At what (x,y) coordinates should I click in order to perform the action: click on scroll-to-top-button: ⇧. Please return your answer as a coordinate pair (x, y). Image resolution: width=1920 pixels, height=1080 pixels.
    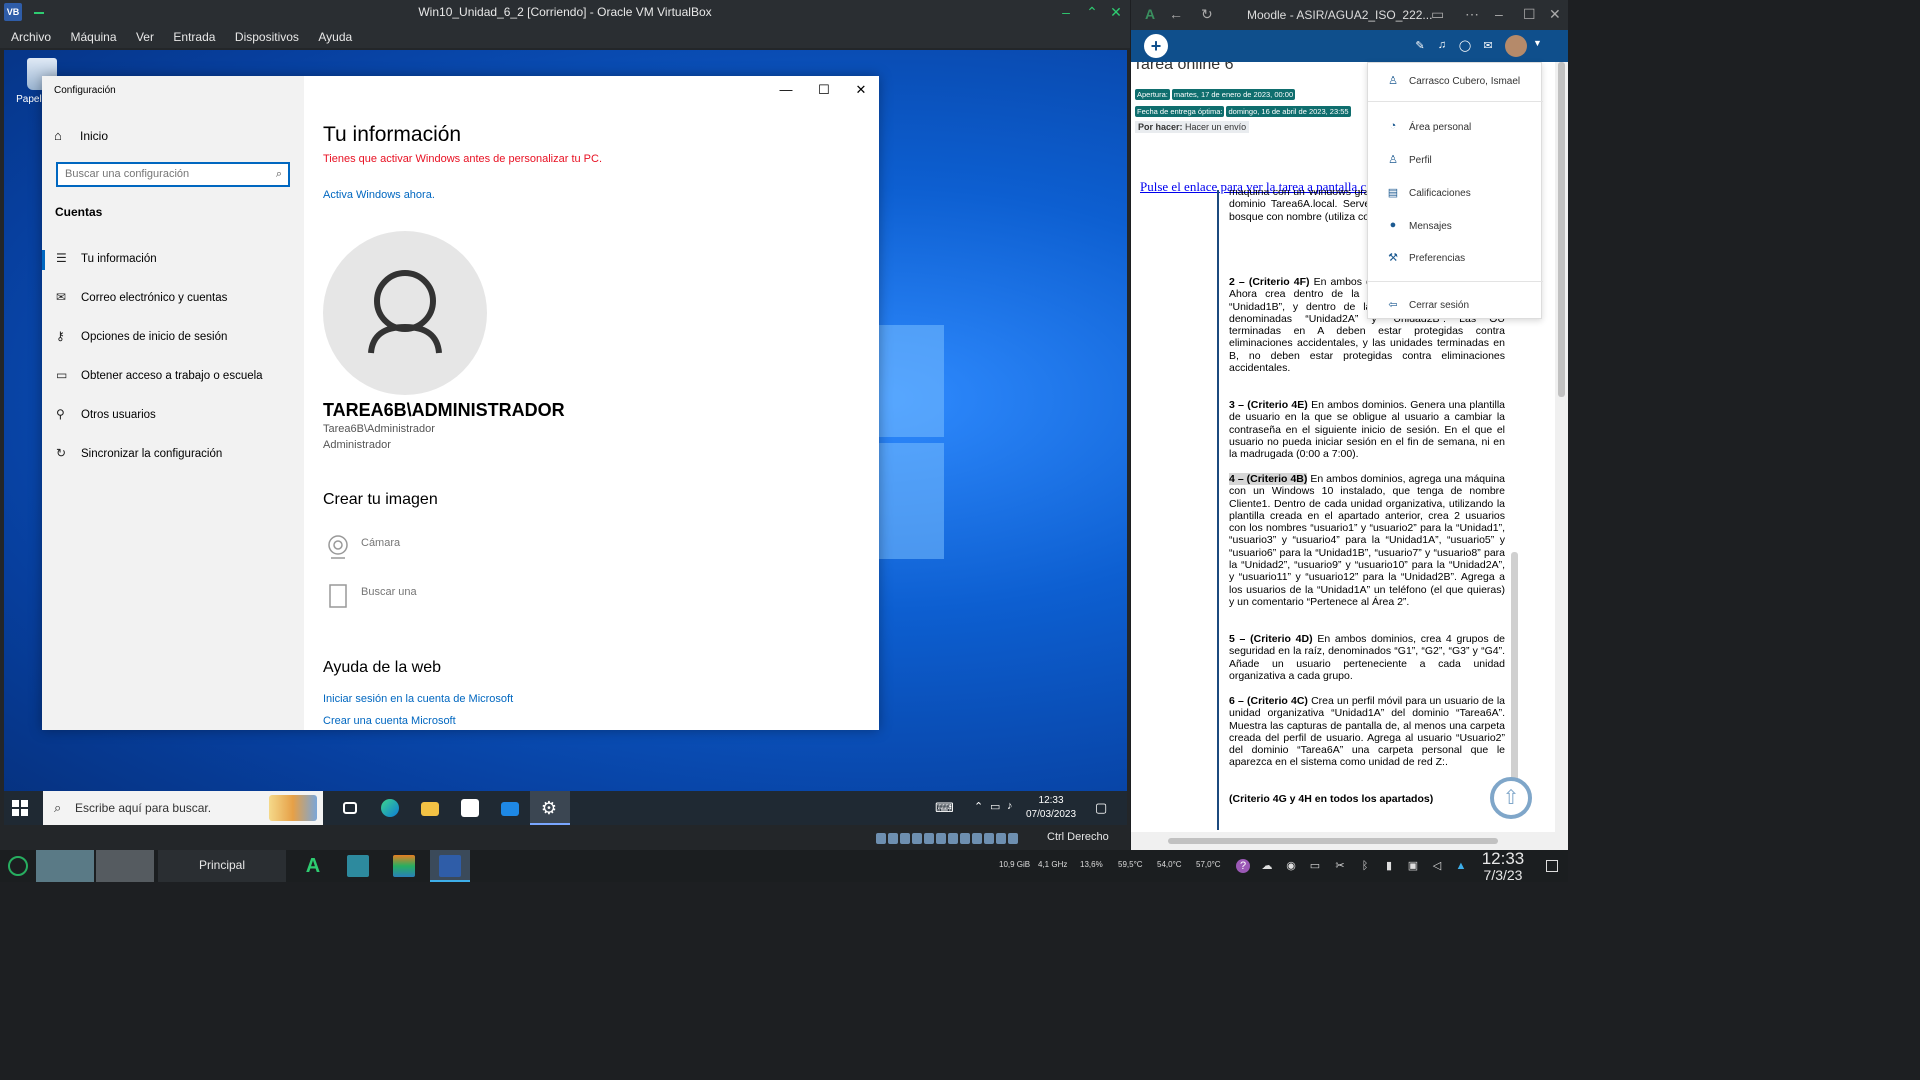
    Looking at the image, I should click on (1511, 798).